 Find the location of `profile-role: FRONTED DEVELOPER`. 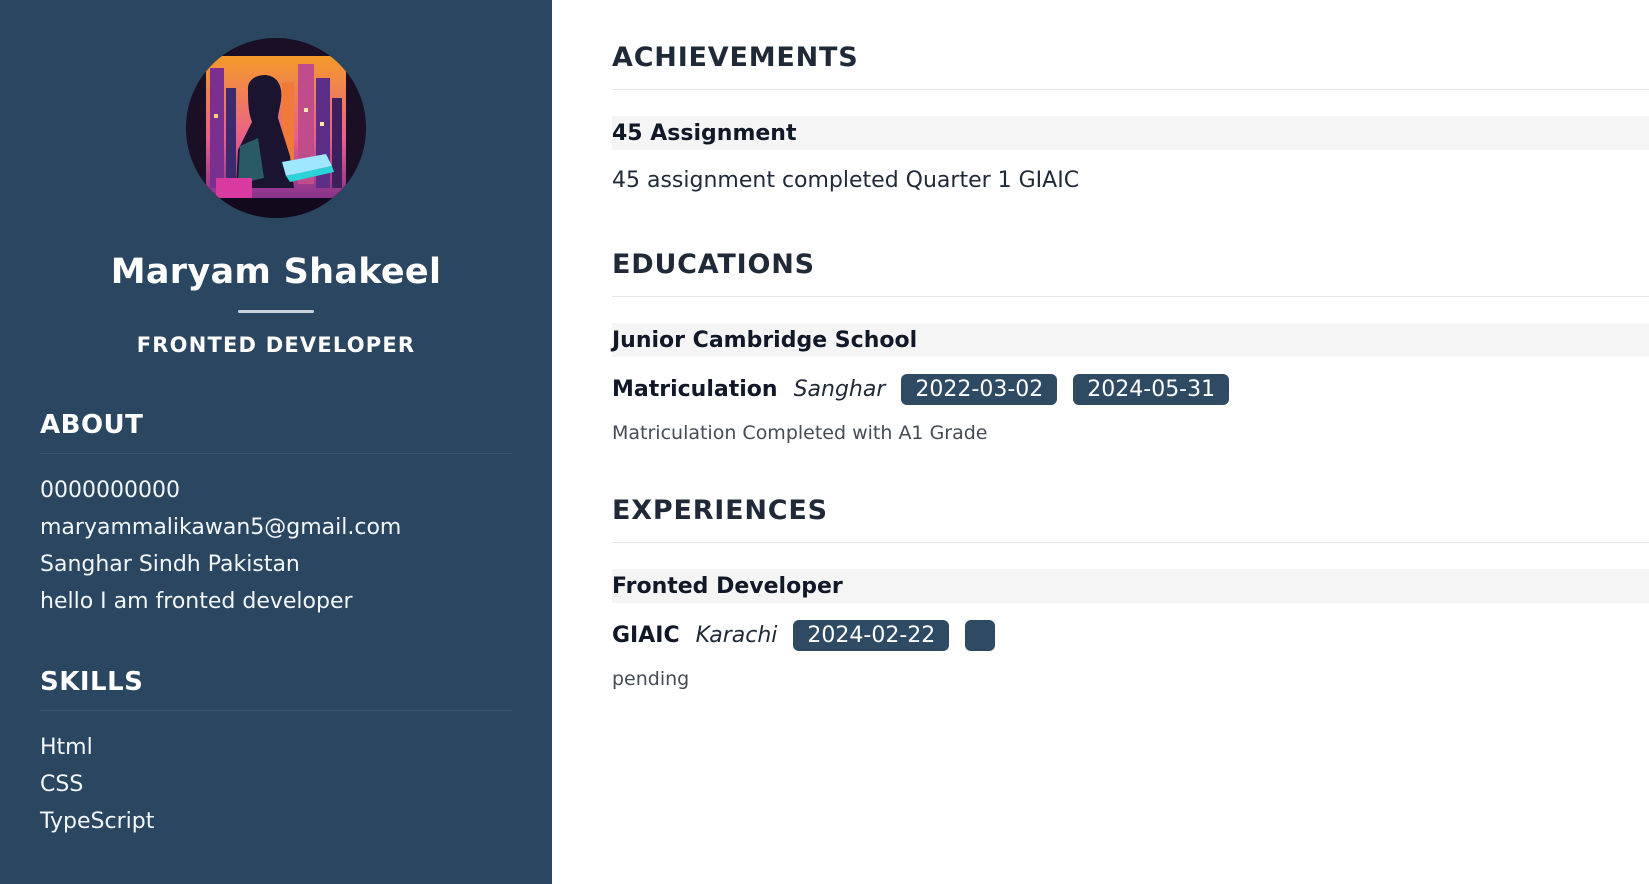

profile-role: FRONTED DEVELOPER is located at coordinates (276, 345).